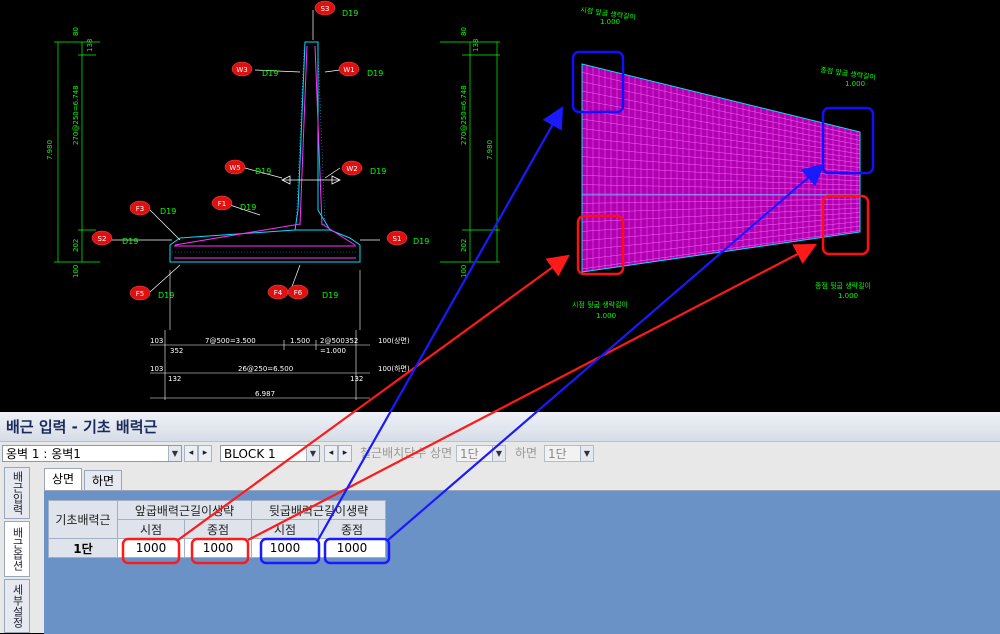 Image resolution: width=1000 pixels, height=634 pixels. Describe the element at coordinates (397, 239) in the screenshot. I see `mark-s1: S1` at that location.